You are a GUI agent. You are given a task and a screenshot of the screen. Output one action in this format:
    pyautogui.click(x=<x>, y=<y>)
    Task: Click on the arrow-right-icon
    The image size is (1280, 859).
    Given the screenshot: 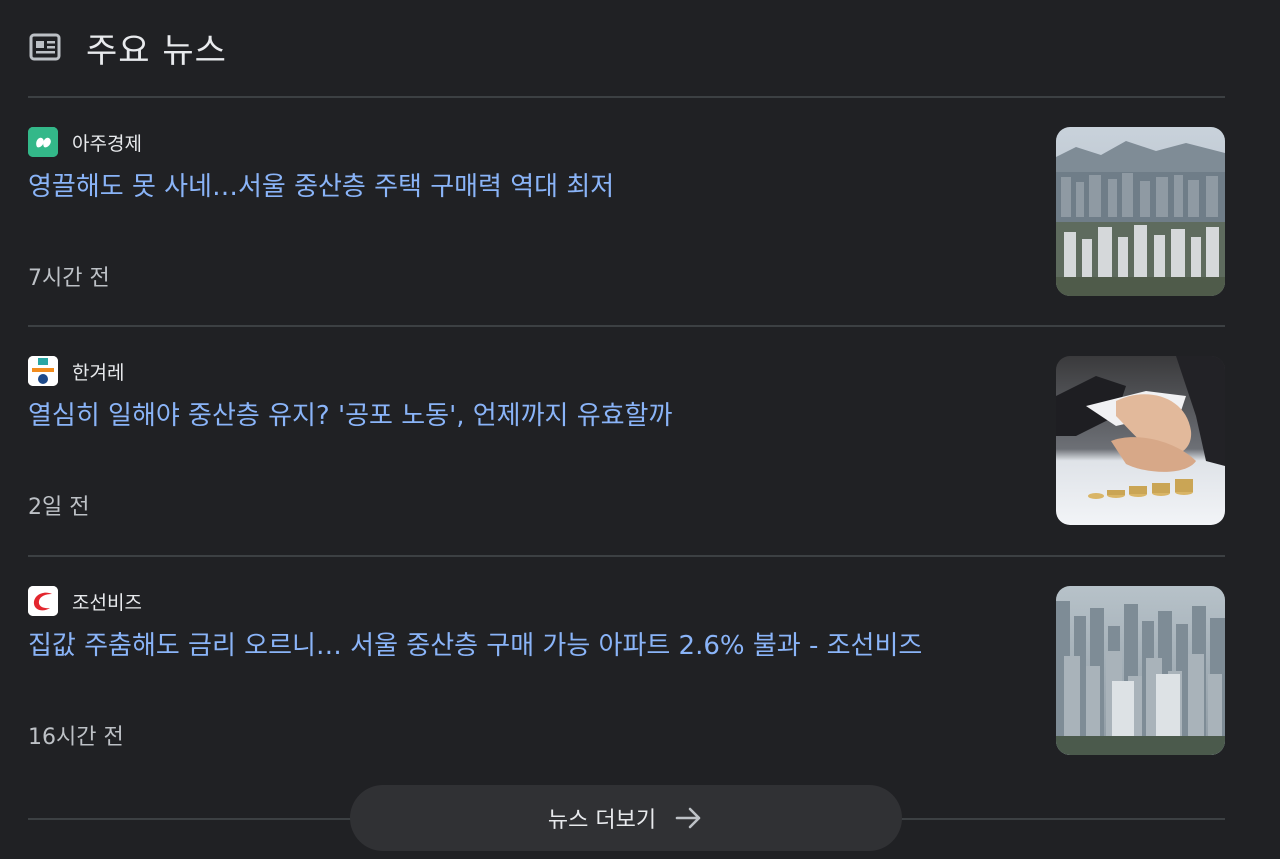 What is the action you would take?
    pyautogui.click(x=689, y=818)
    